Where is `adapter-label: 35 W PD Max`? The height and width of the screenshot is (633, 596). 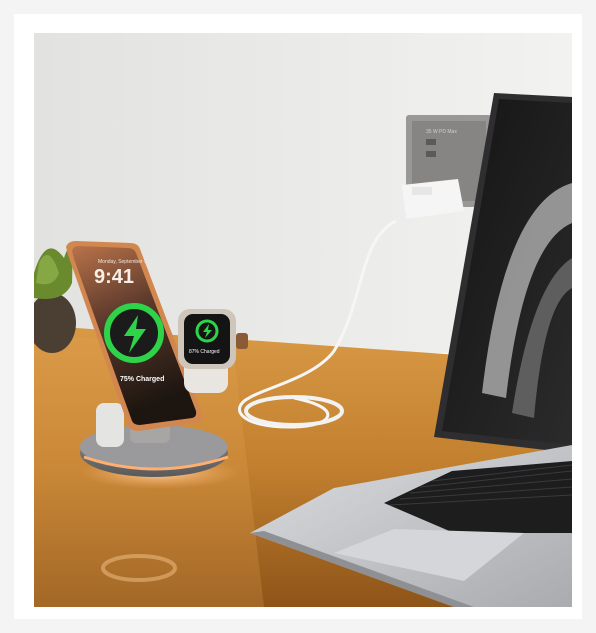
adapter-label: 35 W PD Max is located at coordinates (441, 132).